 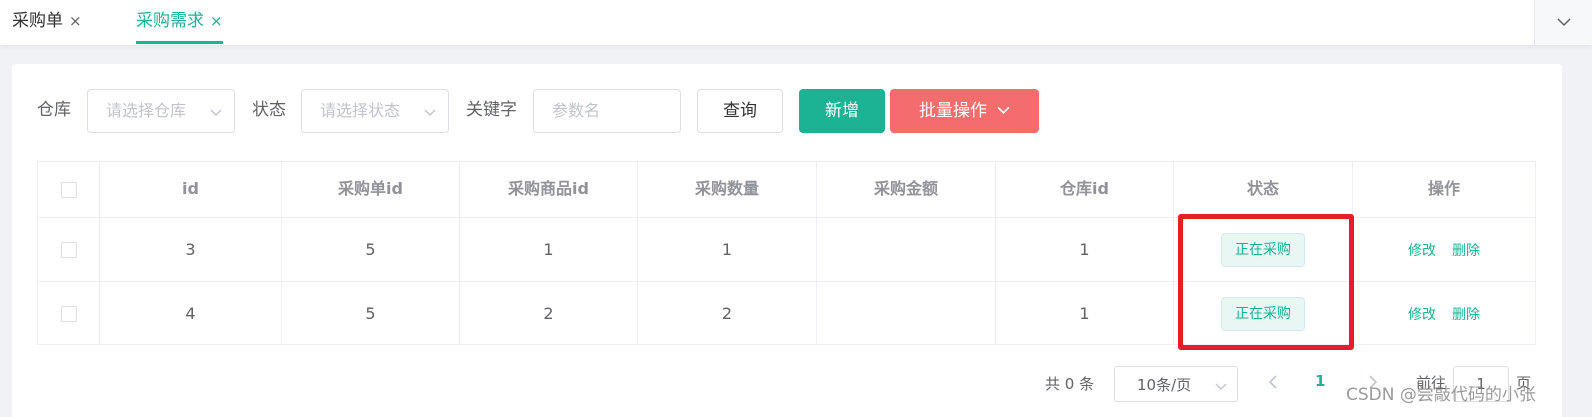 I want to click on header-quantity: 采购数量, so click(x=727, y=189).